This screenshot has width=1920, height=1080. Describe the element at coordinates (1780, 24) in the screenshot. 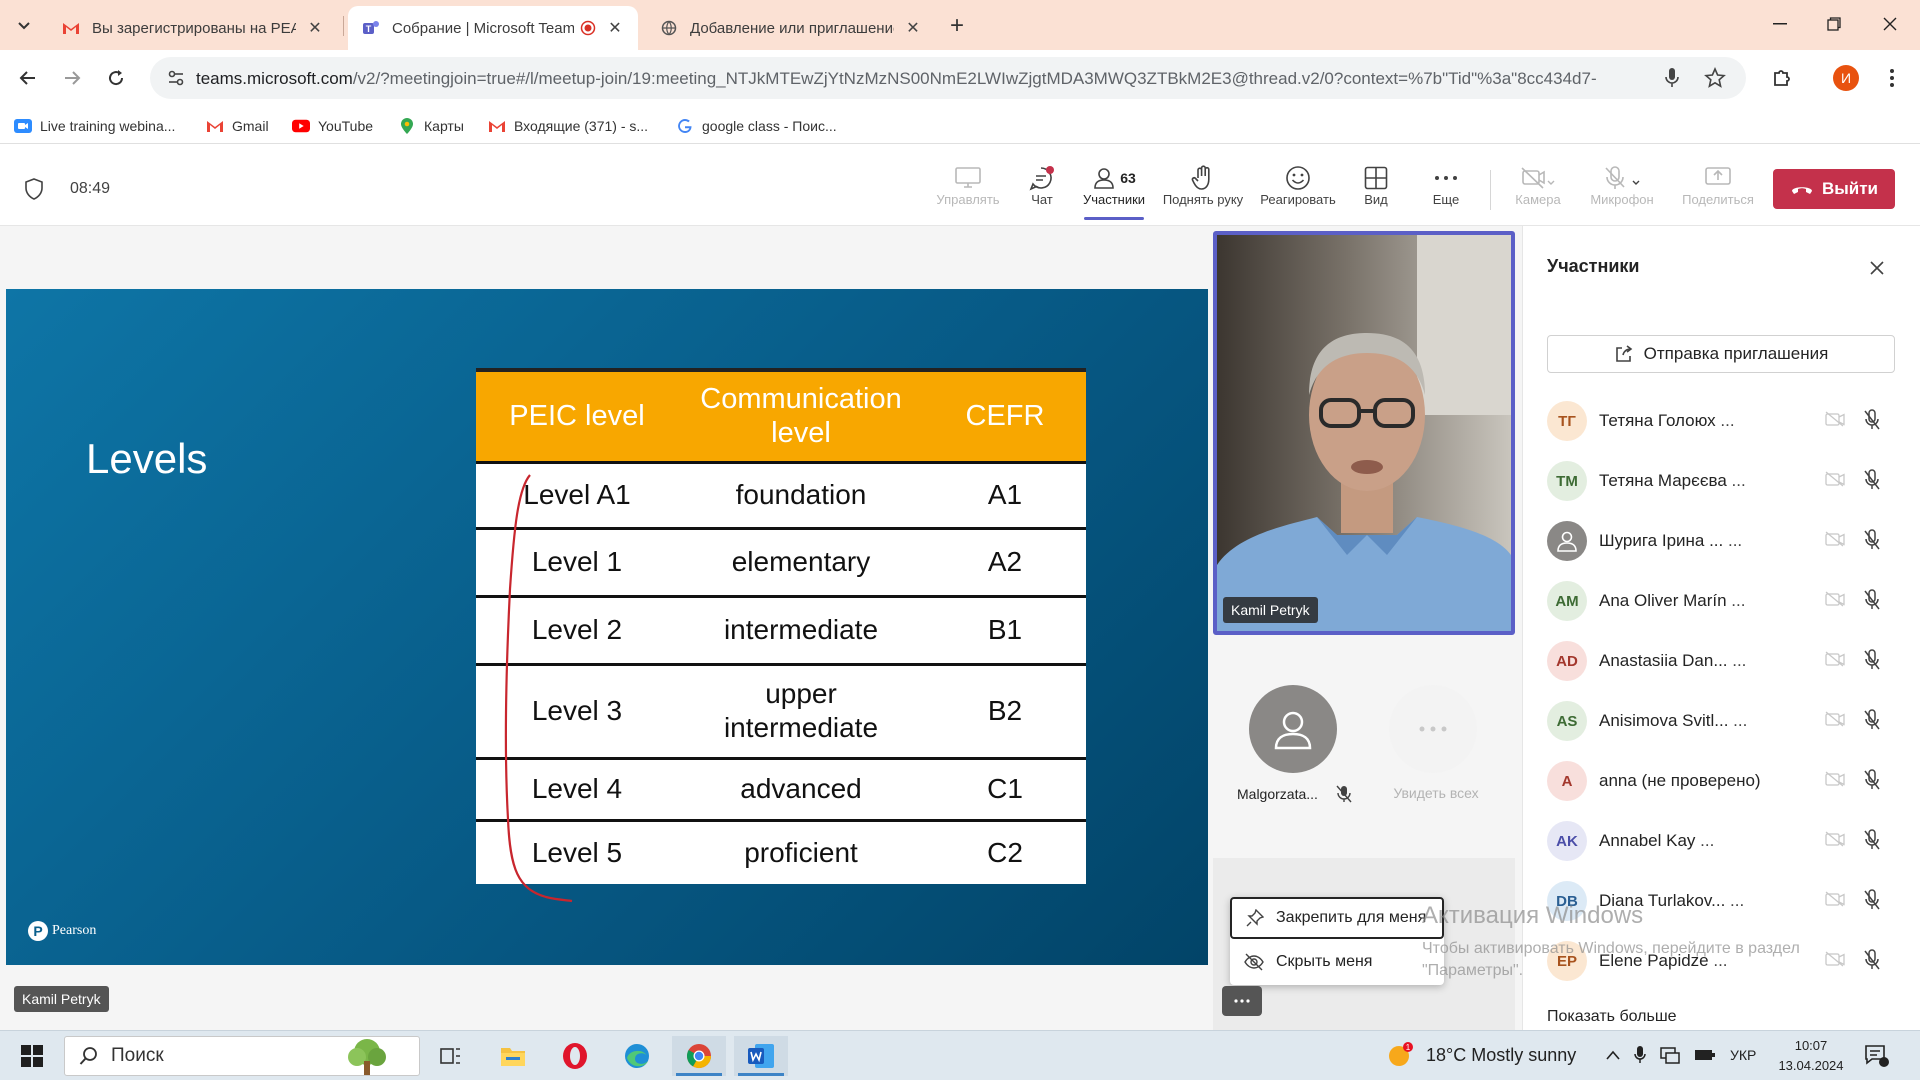

I see `minimize-button` at that location.